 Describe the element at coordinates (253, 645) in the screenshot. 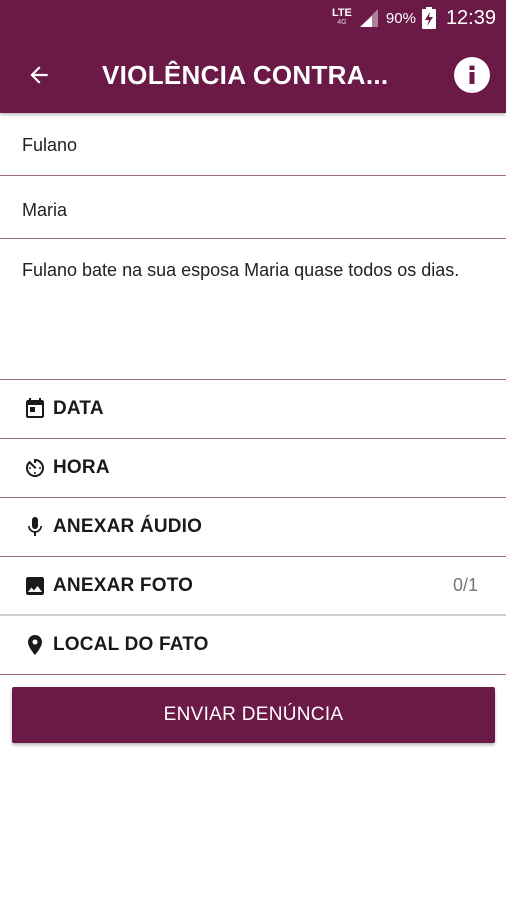

I see `location-row: LOCAL DO FATO` at that location.